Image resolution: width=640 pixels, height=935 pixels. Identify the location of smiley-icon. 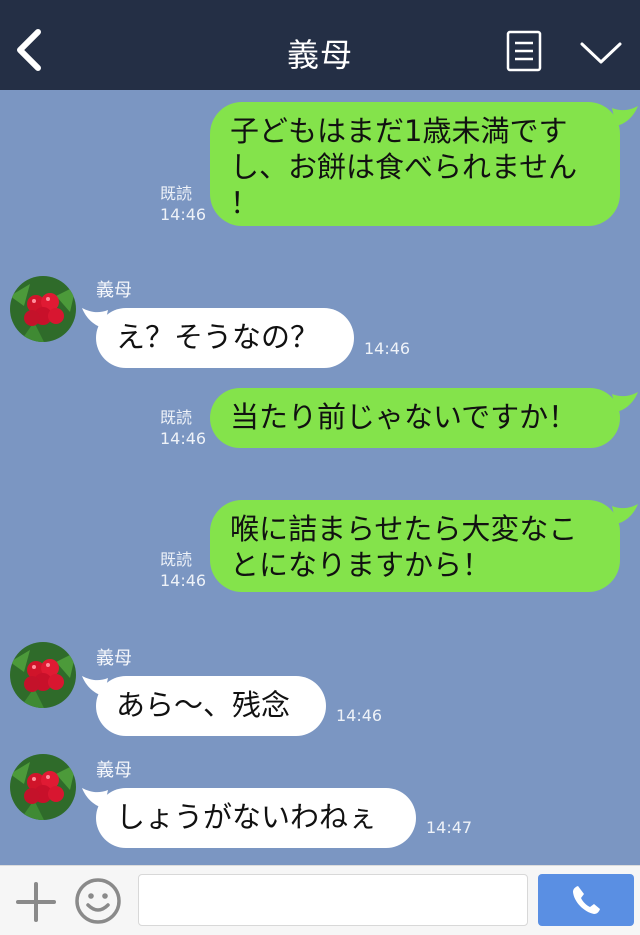
(98, 901).